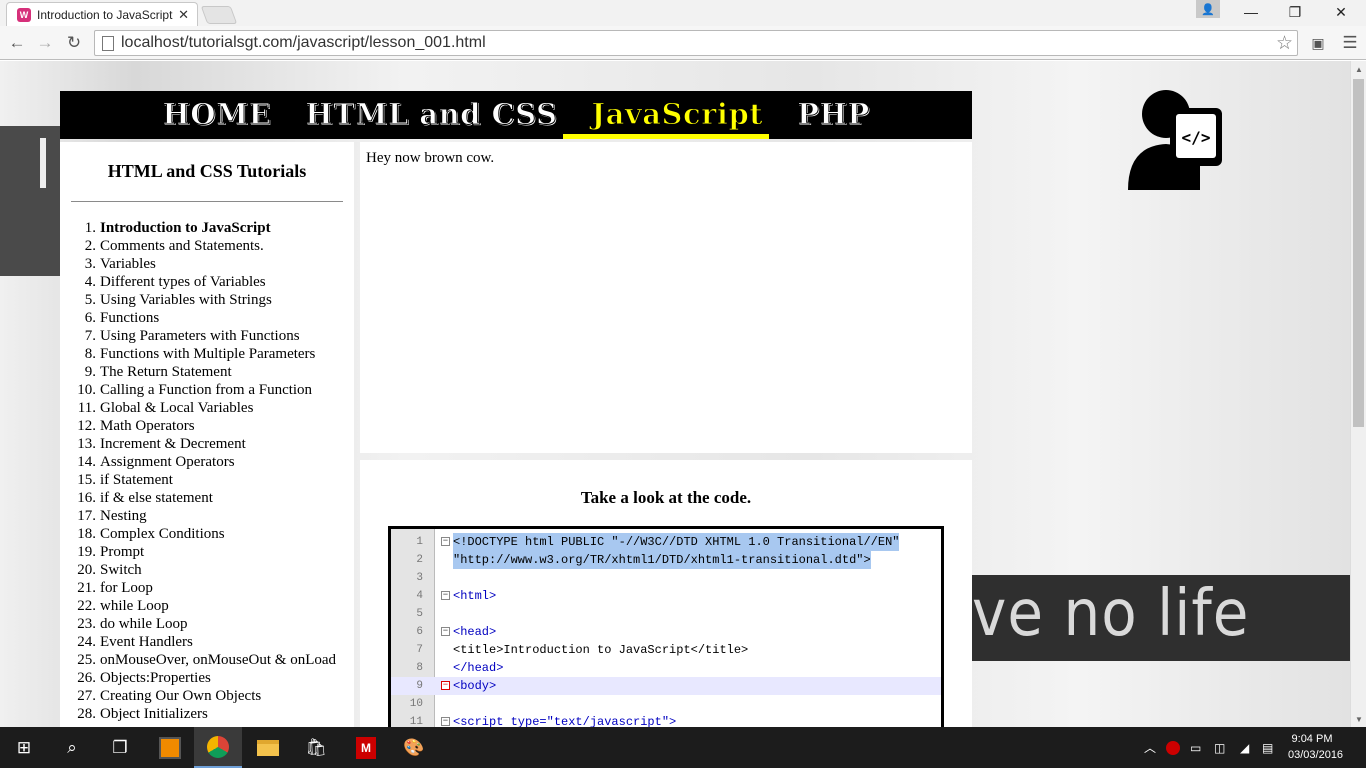 This screenshot has width=1366, height=768. Describe the element at coordinates (210, 624) in the screenshot. I see `lesson-list-item: 23. do while Loop` at that location.